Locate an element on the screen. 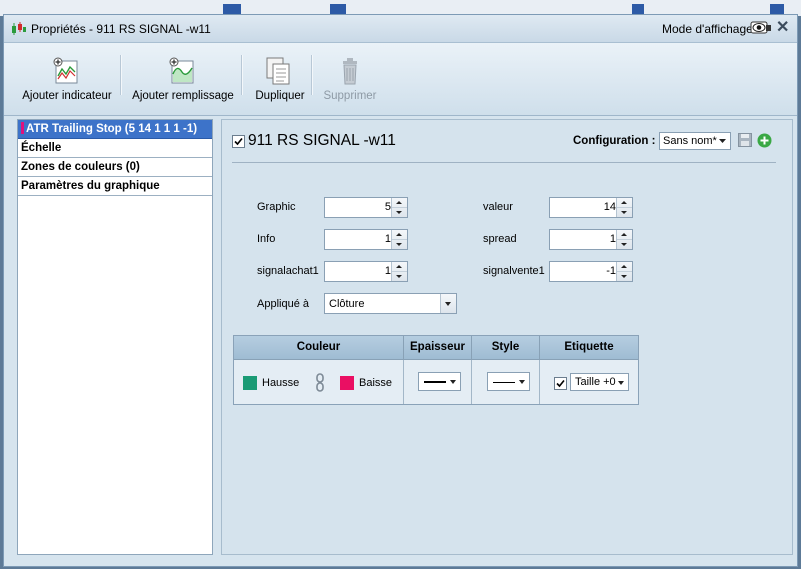 This screenshot has height=569, width=801. link-icon is located at coordinates (320, 382).